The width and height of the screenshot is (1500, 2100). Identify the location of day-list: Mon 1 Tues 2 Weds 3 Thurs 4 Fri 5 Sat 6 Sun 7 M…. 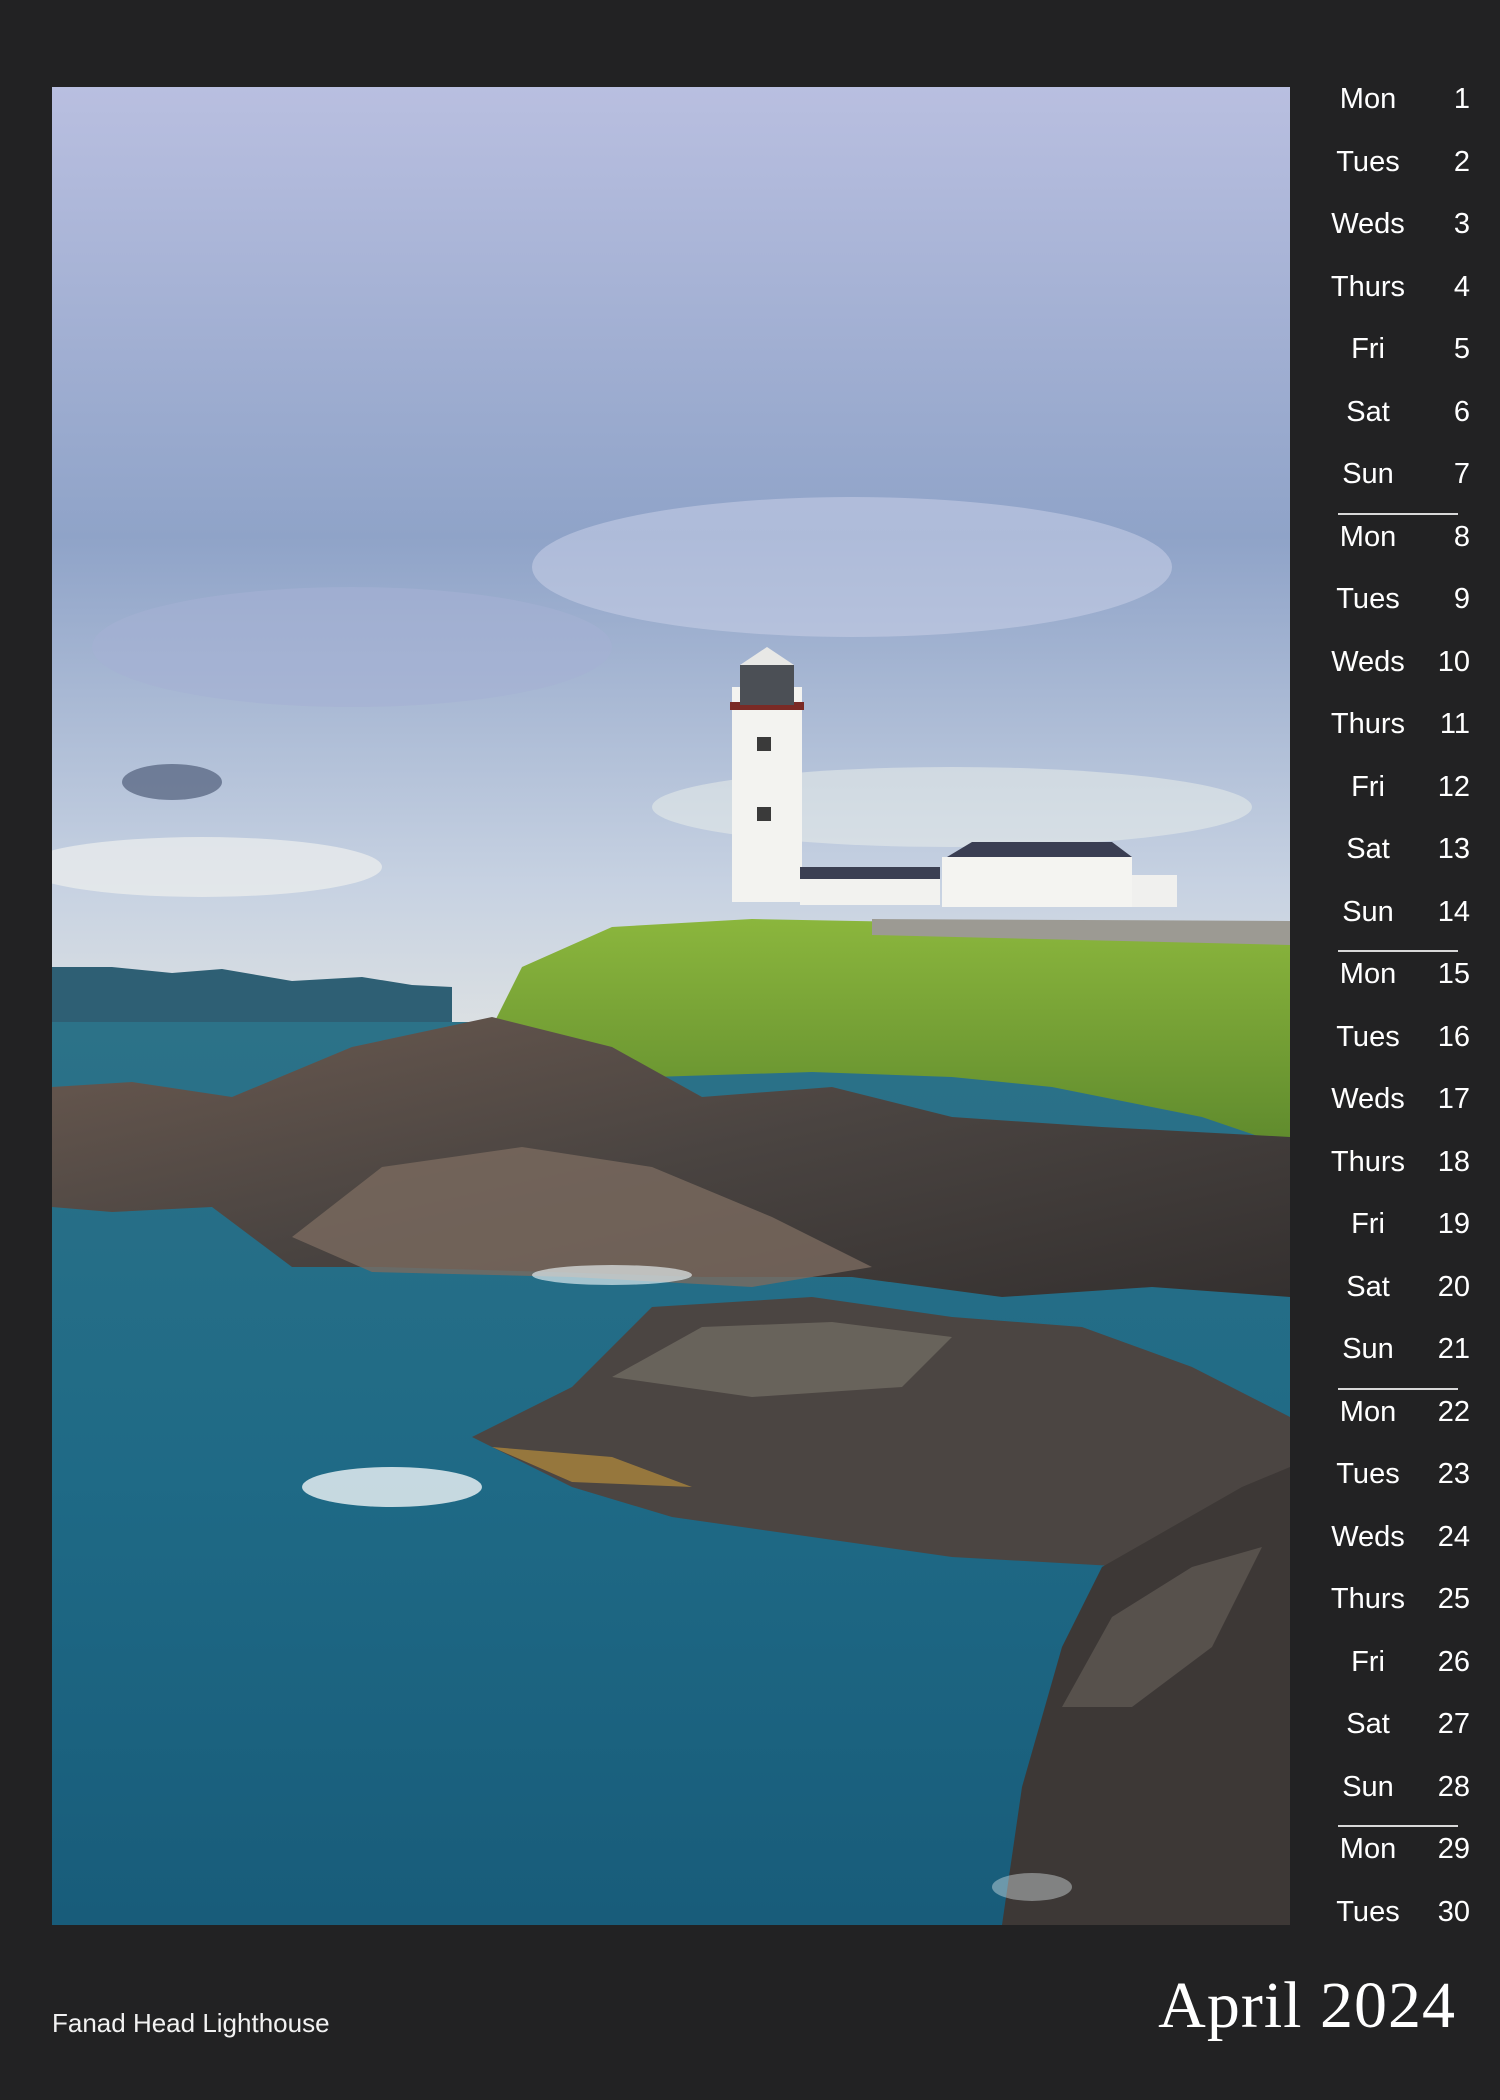
(1394, 1014).